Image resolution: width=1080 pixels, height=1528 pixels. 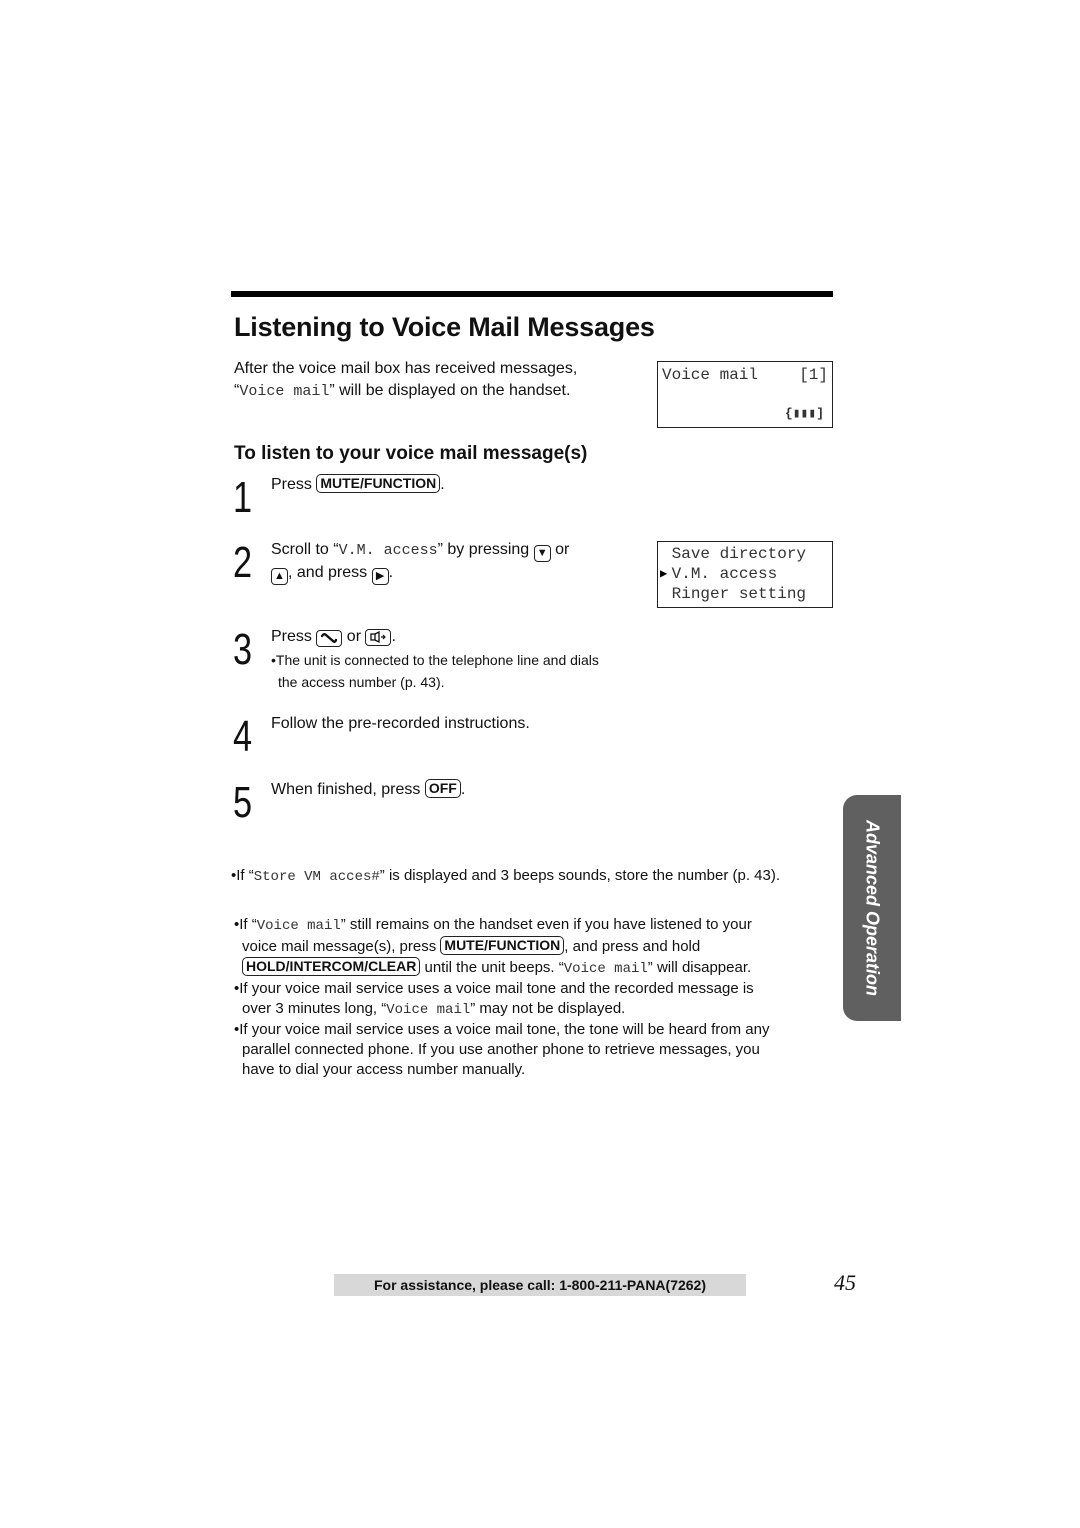 What do you see at coordinates (710, 375) in the screenshot?
I see `lcd-label: Voice mail` at bounding box center [710, 375].